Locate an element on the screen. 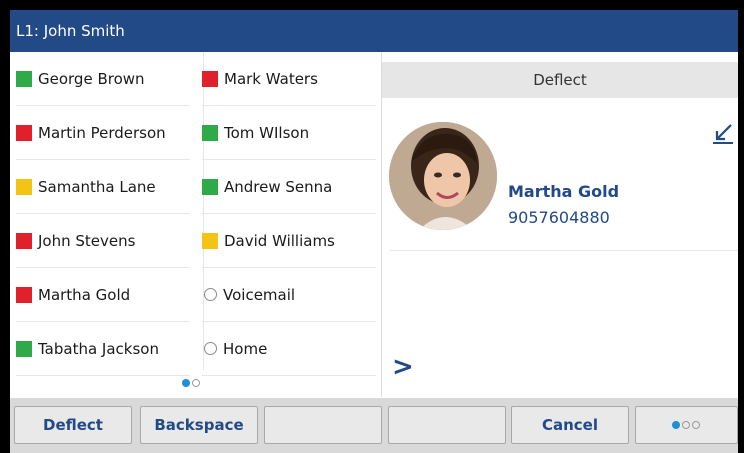 This screenshot has width=744, height=453. softkey-label: Backspace is located at coordinates (199, 425).